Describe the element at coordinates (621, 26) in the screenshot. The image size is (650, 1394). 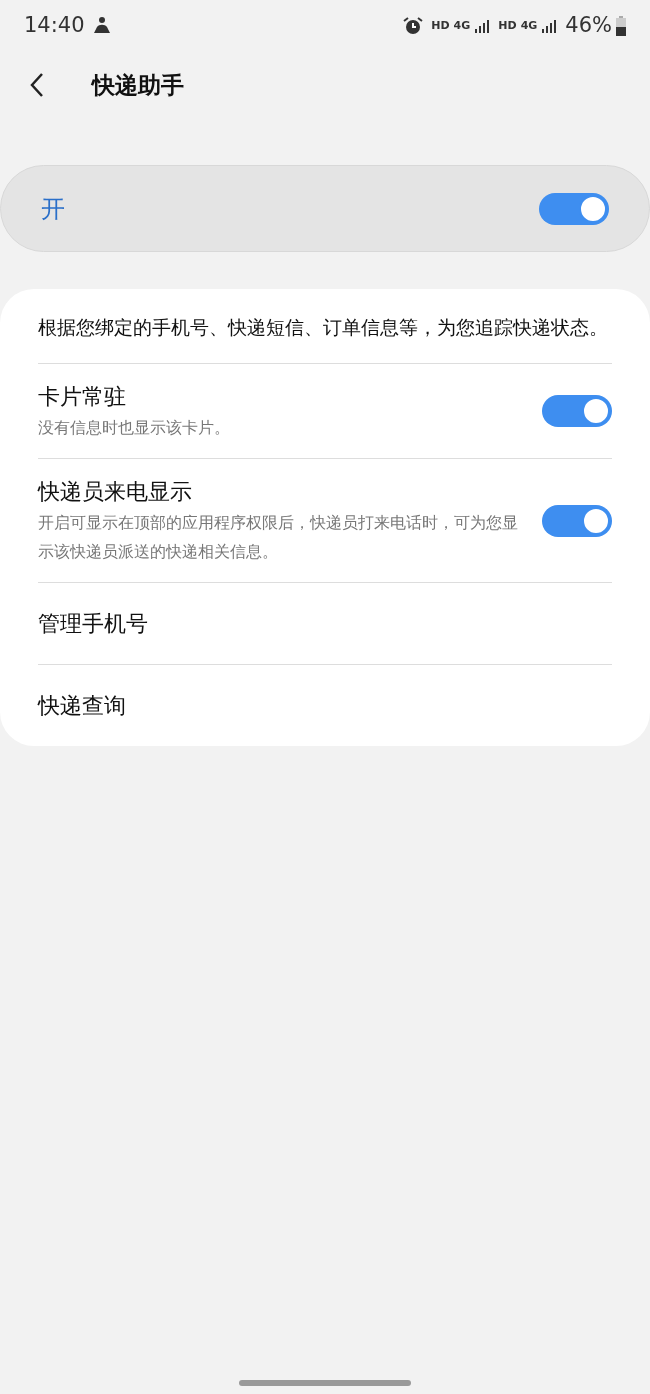
I see `battery-icon` at that location.